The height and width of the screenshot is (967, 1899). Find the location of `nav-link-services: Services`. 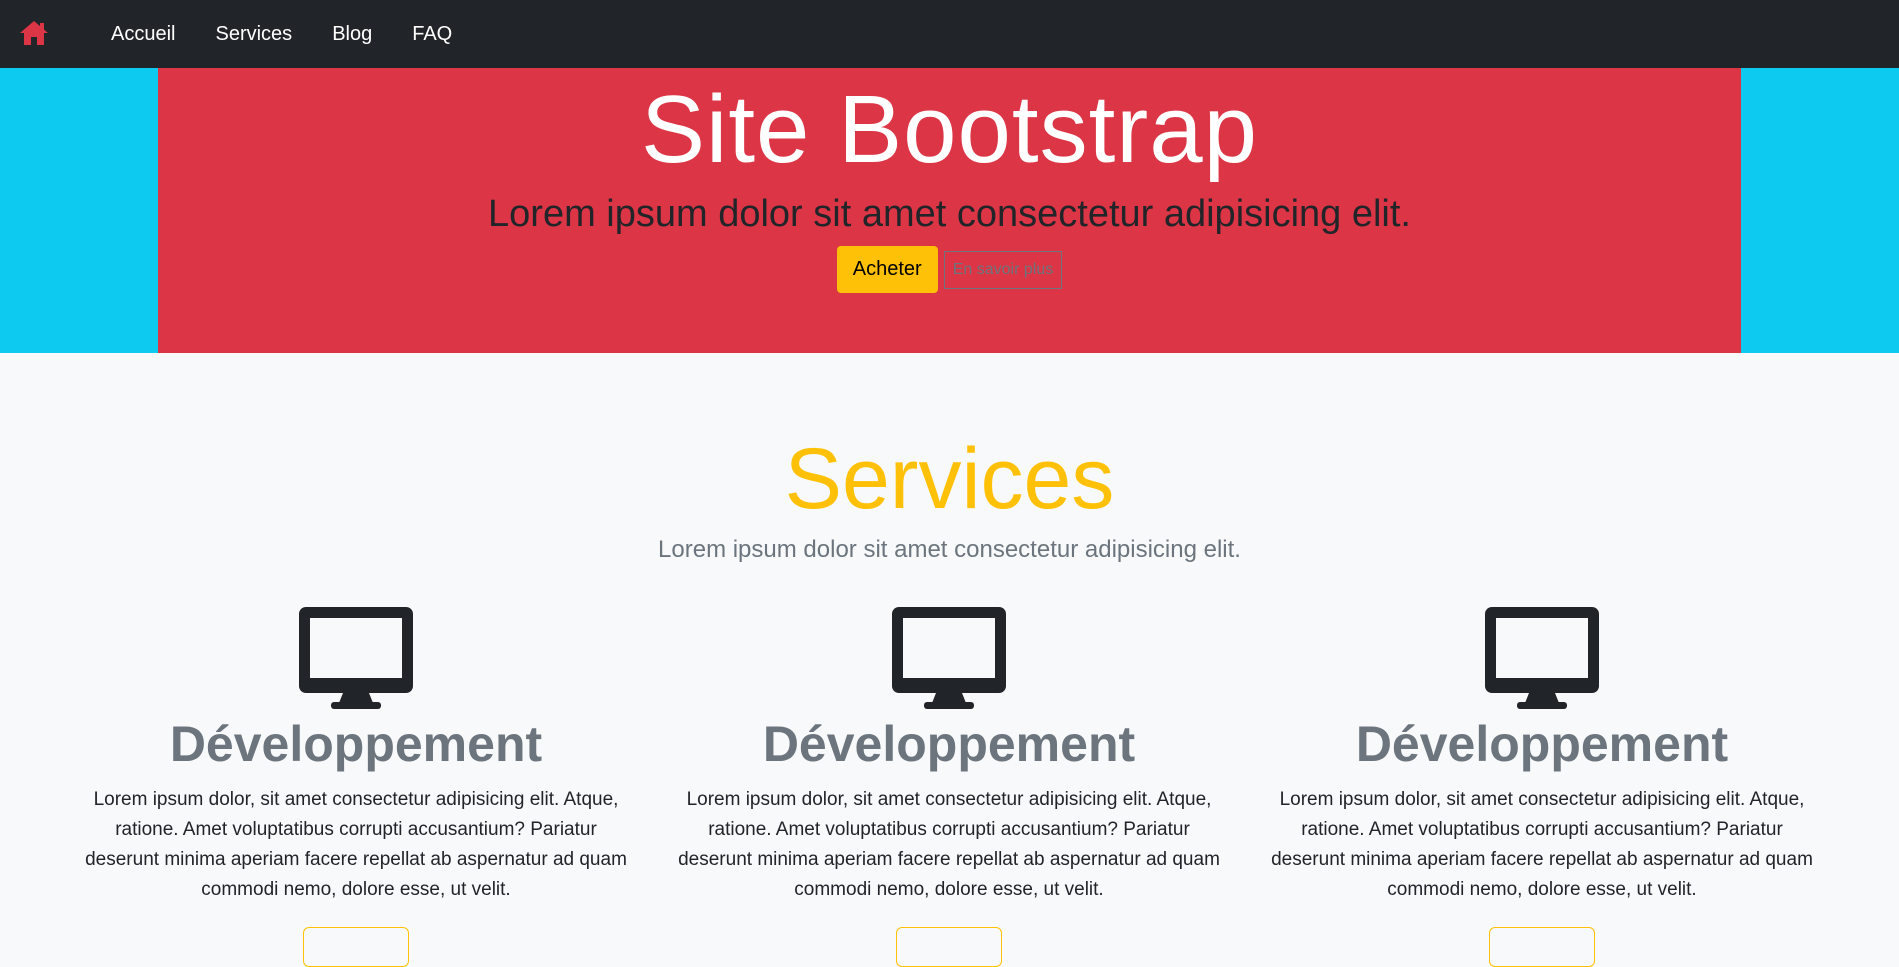

nav-link-services: Services is located at coordinates (253, 34).